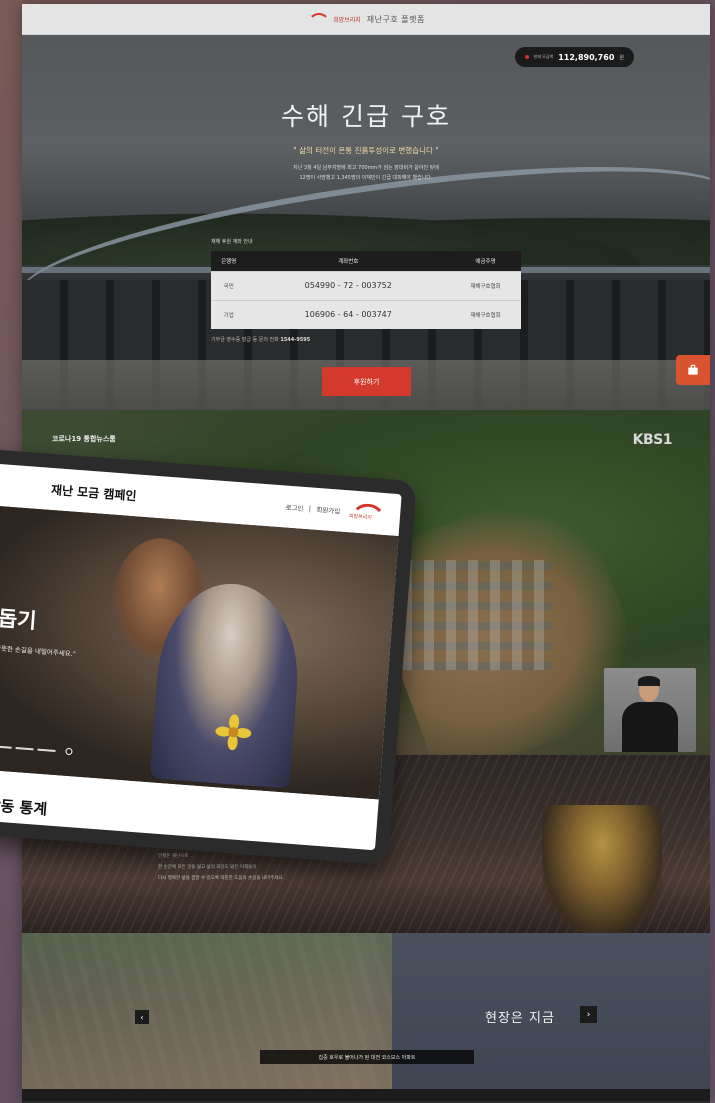  I want to click on contact-phone: 1544-9595, so click(295, 340).